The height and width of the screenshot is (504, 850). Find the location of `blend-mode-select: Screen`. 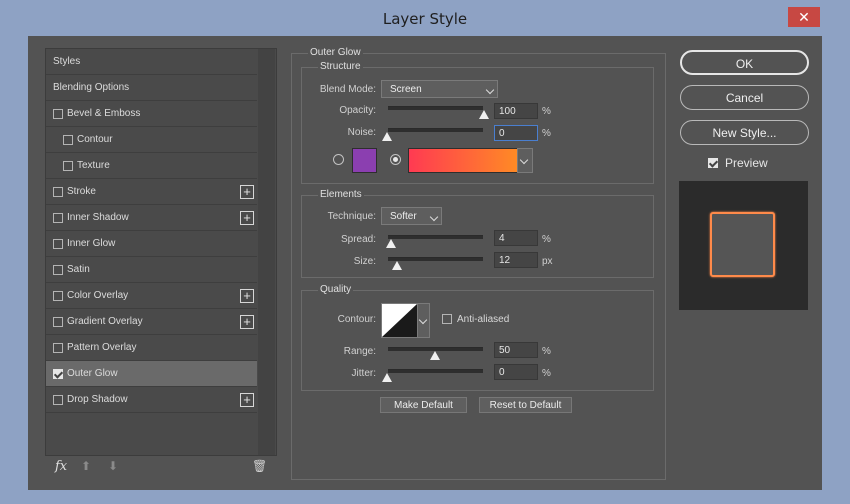

blend-mode-select: Screen is located at coordinates (439, 89).